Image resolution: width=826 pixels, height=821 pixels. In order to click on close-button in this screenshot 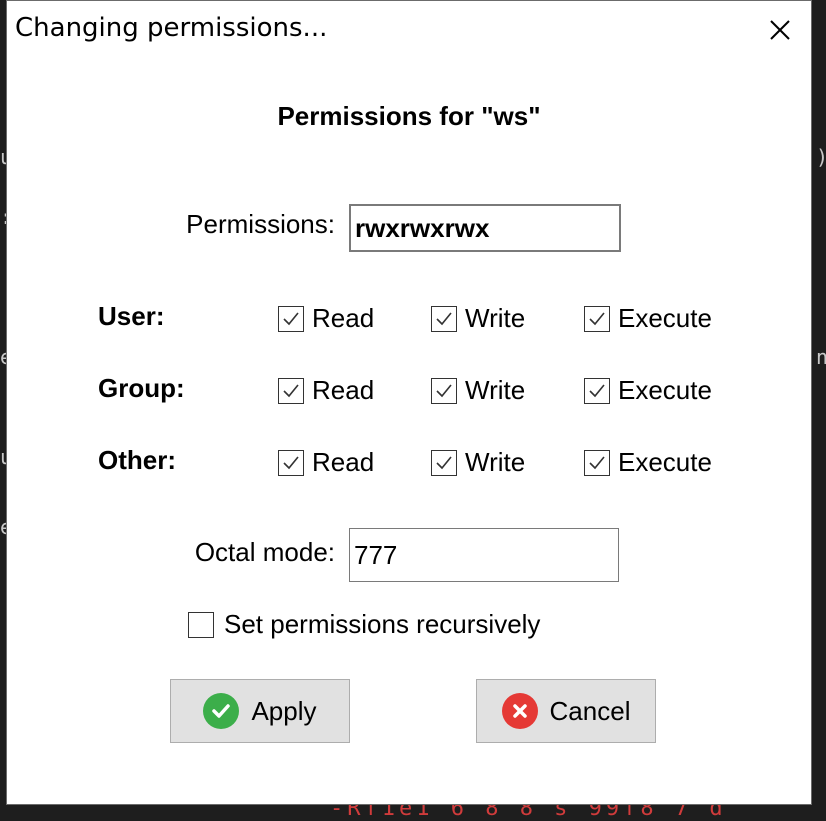, I will do `click(780, 30)`.